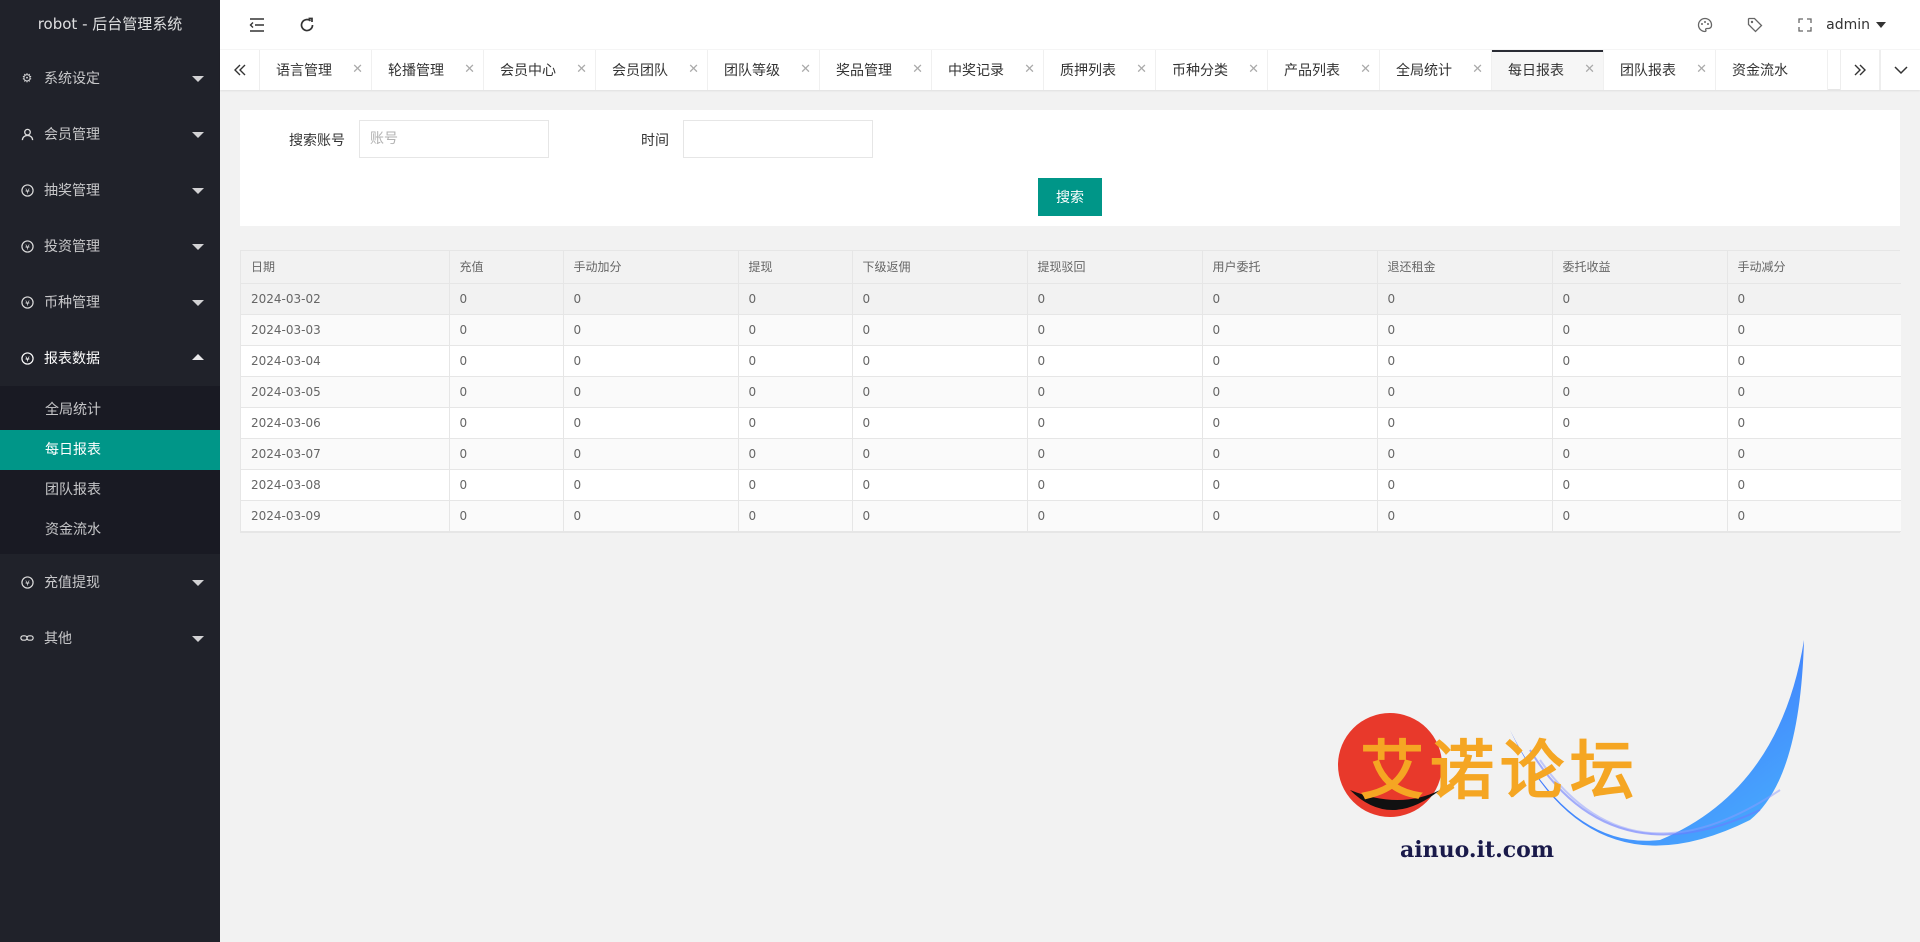 The width and height of the screenshot is (1920, 942). Describe the element at coordinates (652, 70) in the screenshot. I see `tab-member-team: 会员团队 ✕` at that location.